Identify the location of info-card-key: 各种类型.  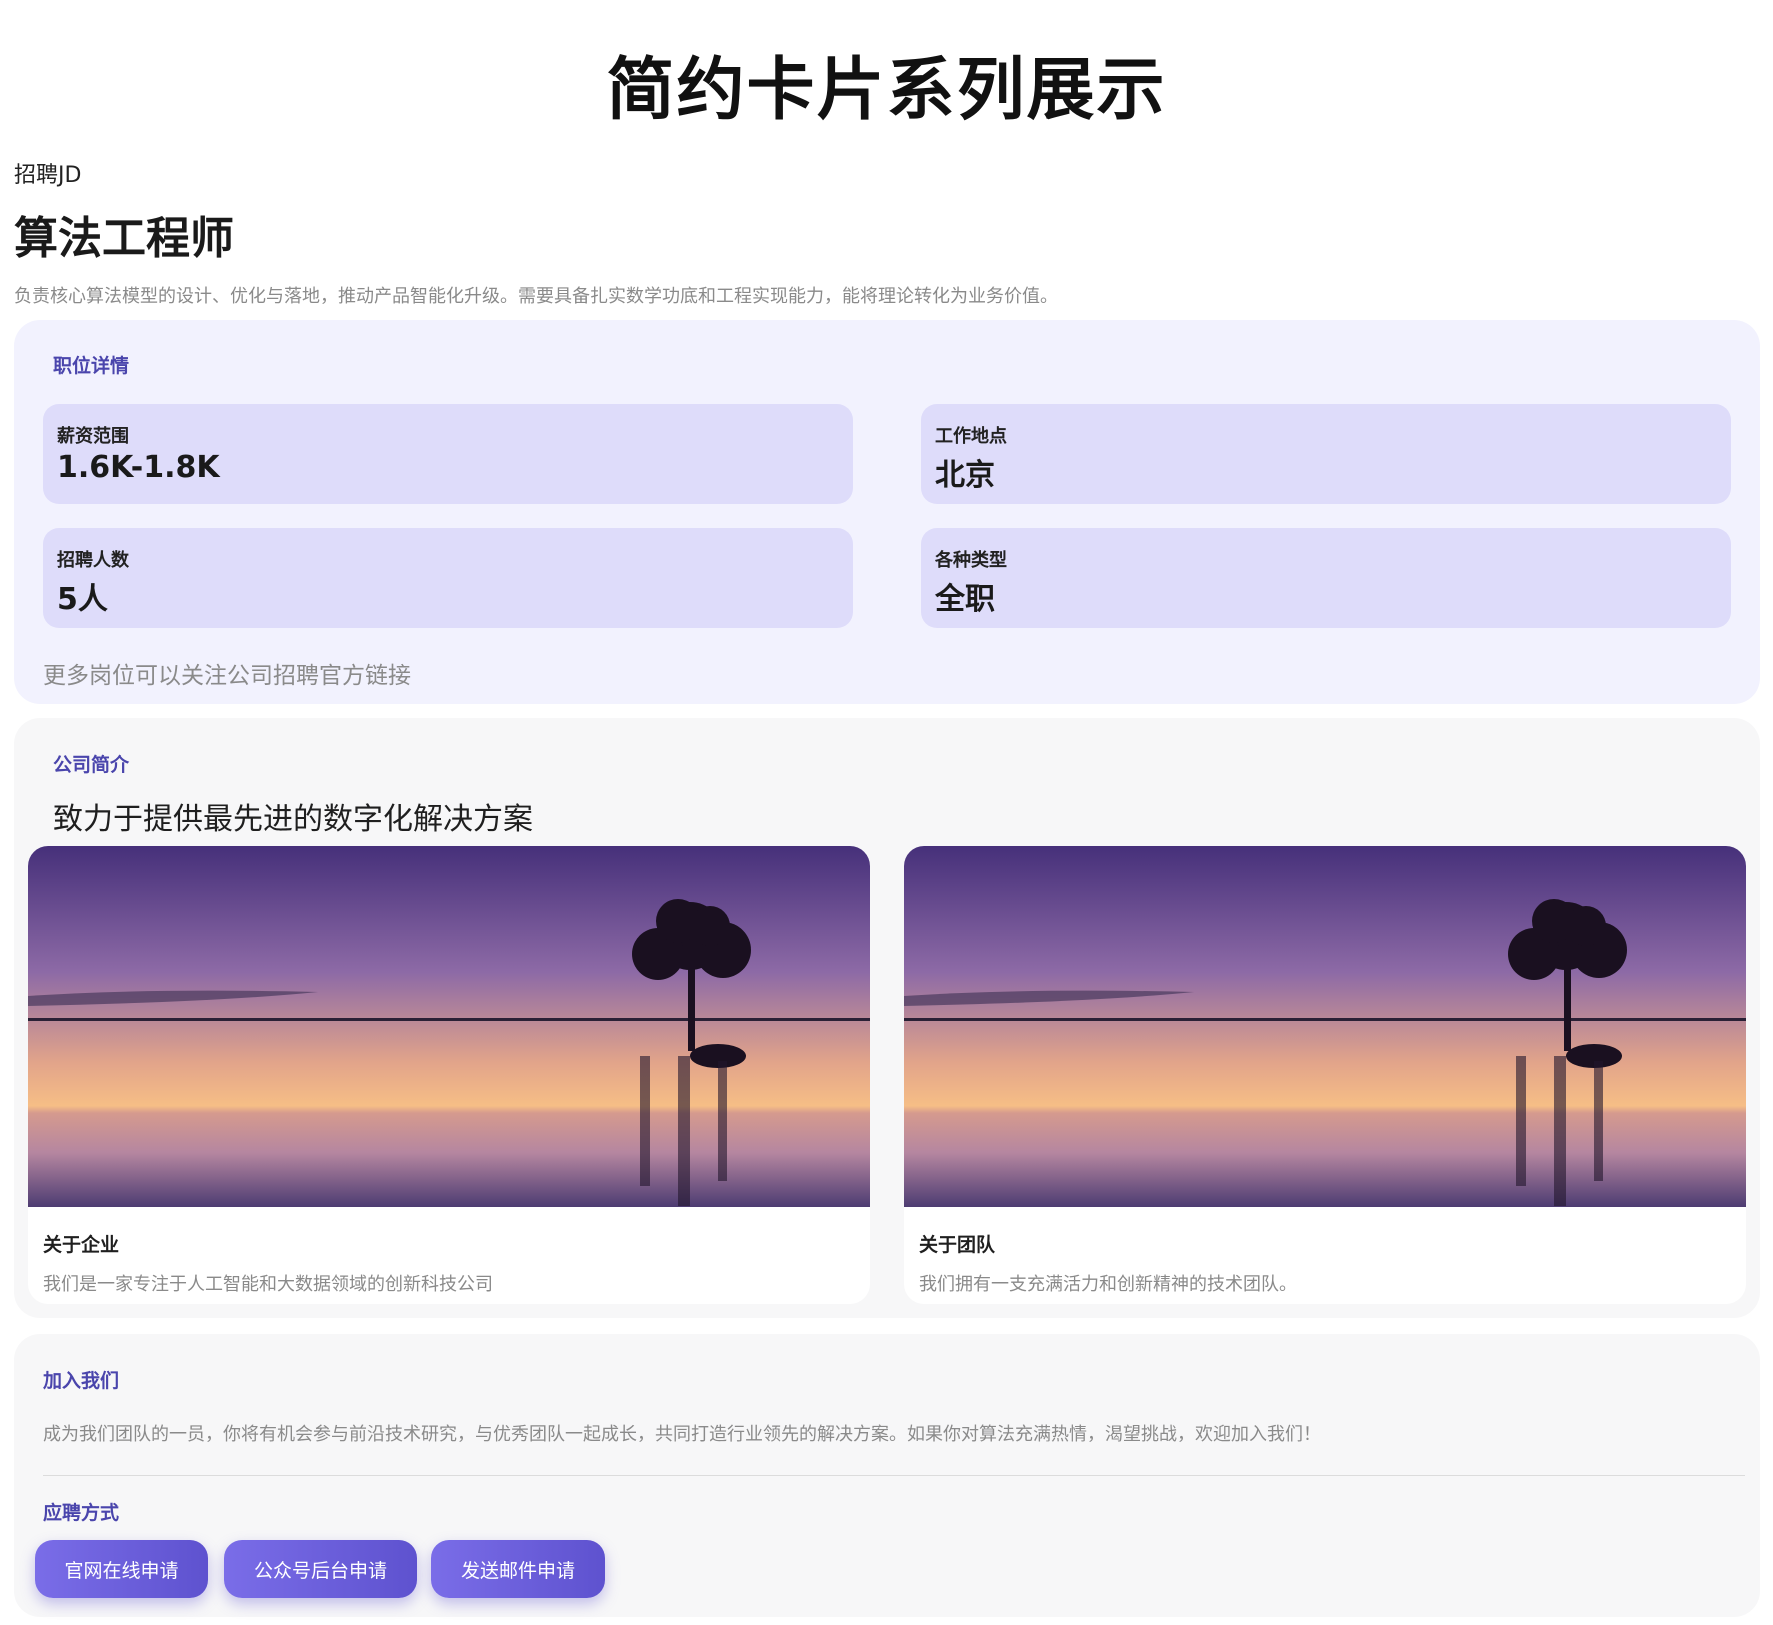
(971, 560).